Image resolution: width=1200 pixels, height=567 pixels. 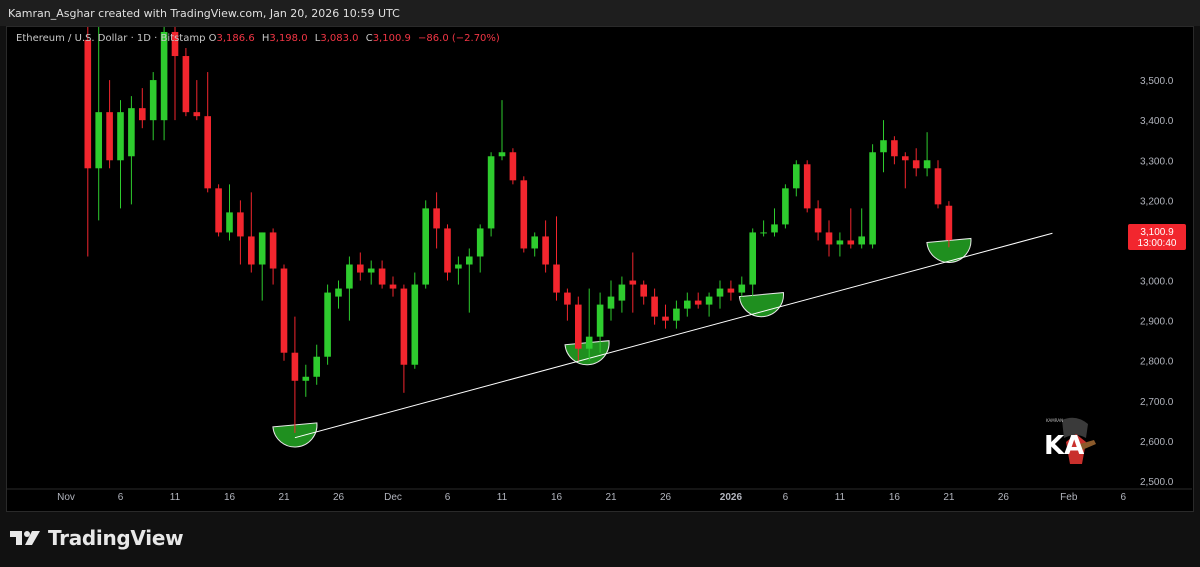 I want to click on legend-change: −86.0 (−2.70%), so click(x=459, y=38).